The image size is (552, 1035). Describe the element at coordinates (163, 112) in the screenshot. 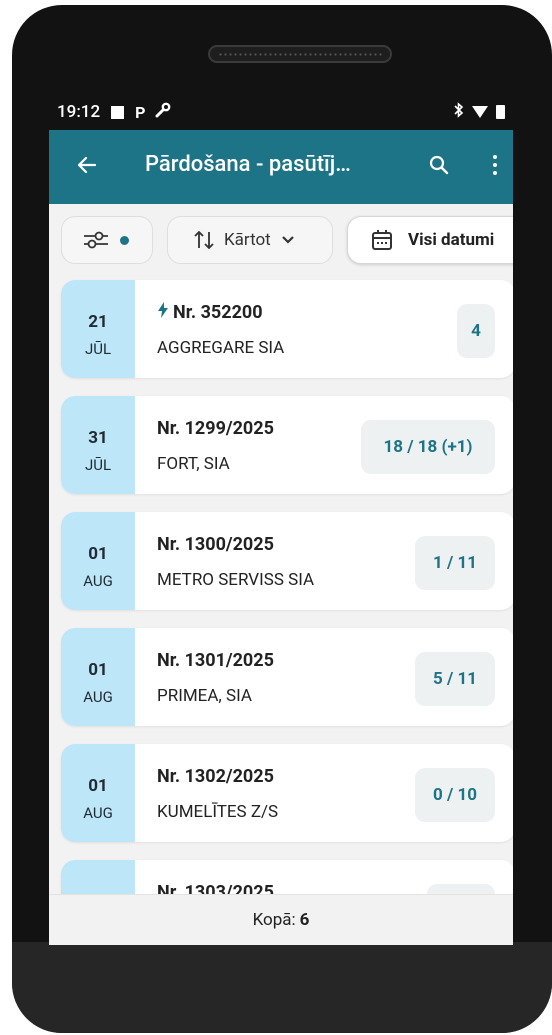

I see `wrench-icon` at that location.